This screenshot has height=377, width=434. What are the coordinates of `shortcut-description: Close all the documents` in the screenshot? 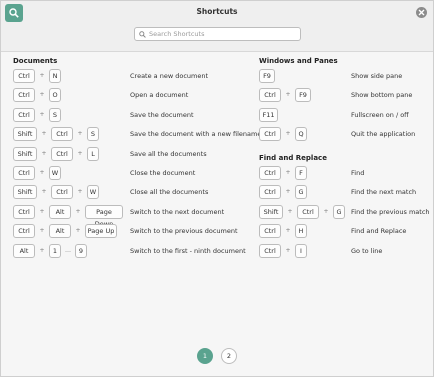 It's located at (169, 192).